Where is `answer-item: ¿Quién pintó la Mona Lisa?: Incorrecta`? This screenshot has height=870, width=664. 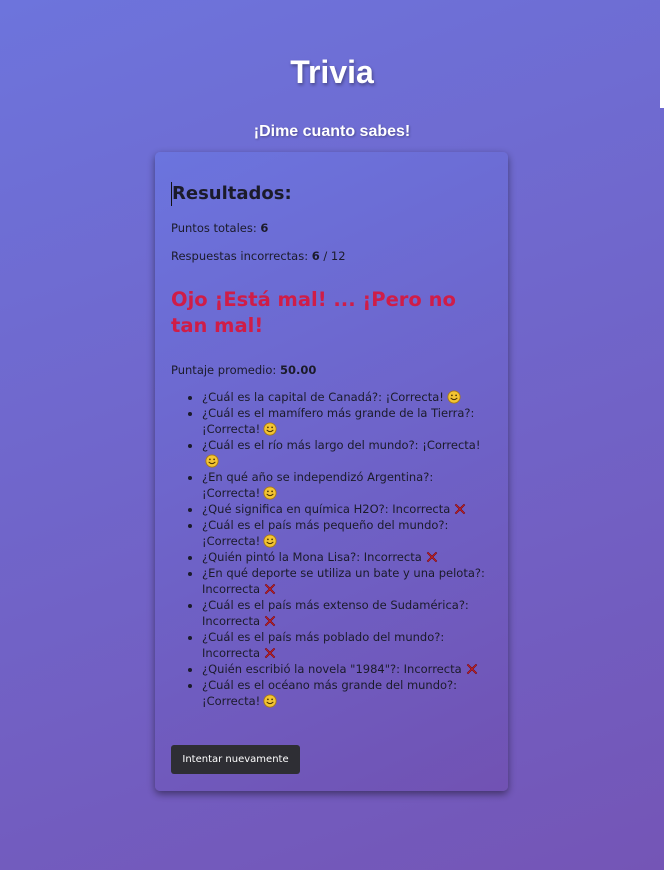 answer-item: ¿Quién pintó la Mona Lisa?: Incorrecta is located at coordinates (347, 557).